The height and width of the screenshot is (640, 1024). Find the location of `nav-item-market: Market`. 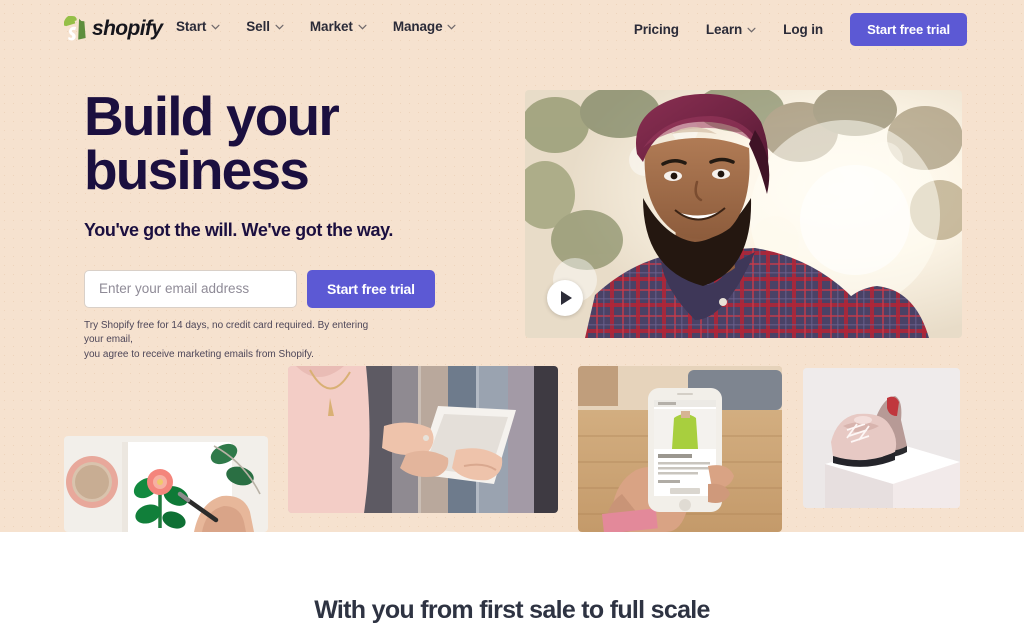

nav-item-market: Market is located at coordinates (338, 26).